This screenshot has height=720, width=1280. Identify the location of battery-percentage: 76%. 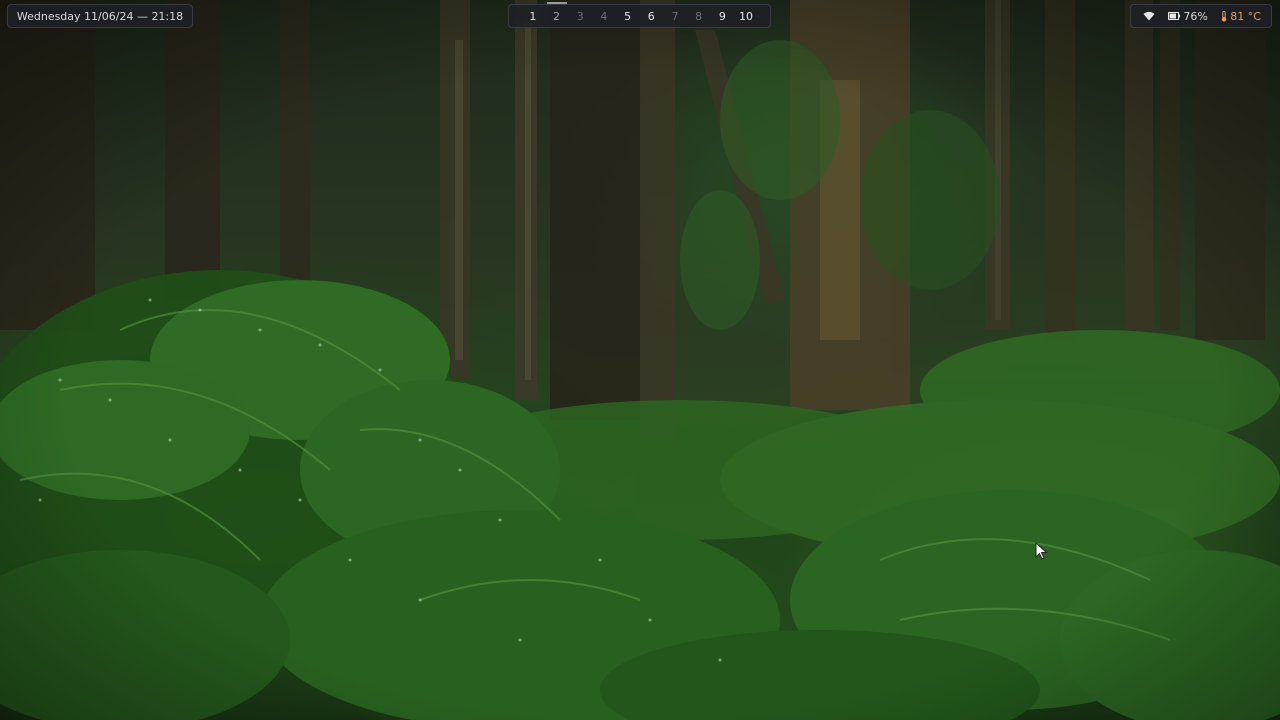
(1195, 16).